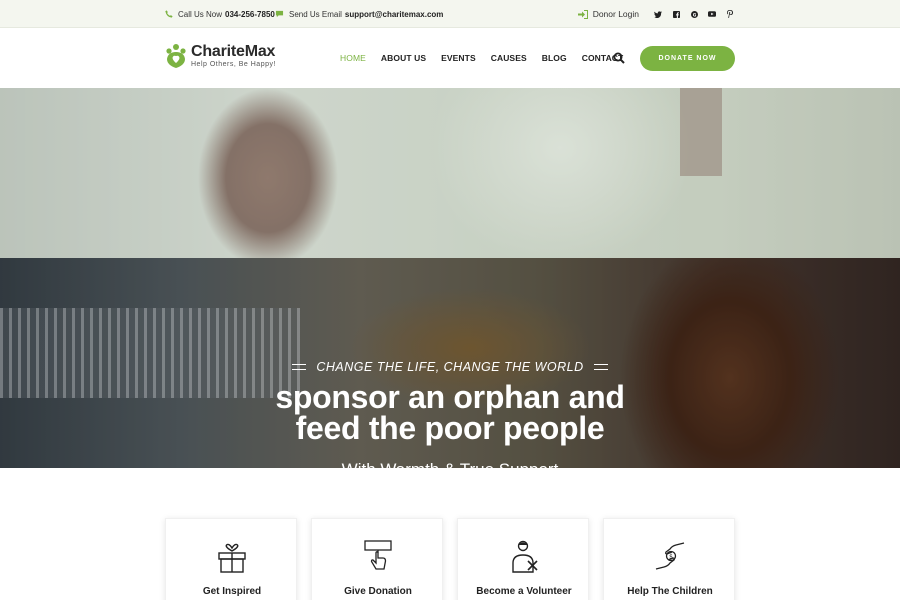 Image resolution: width=900 pixels, height=600 pixels. Describe the element at coordinates (676, 14) in the screenshot. I see `facebook-icon` at that location.